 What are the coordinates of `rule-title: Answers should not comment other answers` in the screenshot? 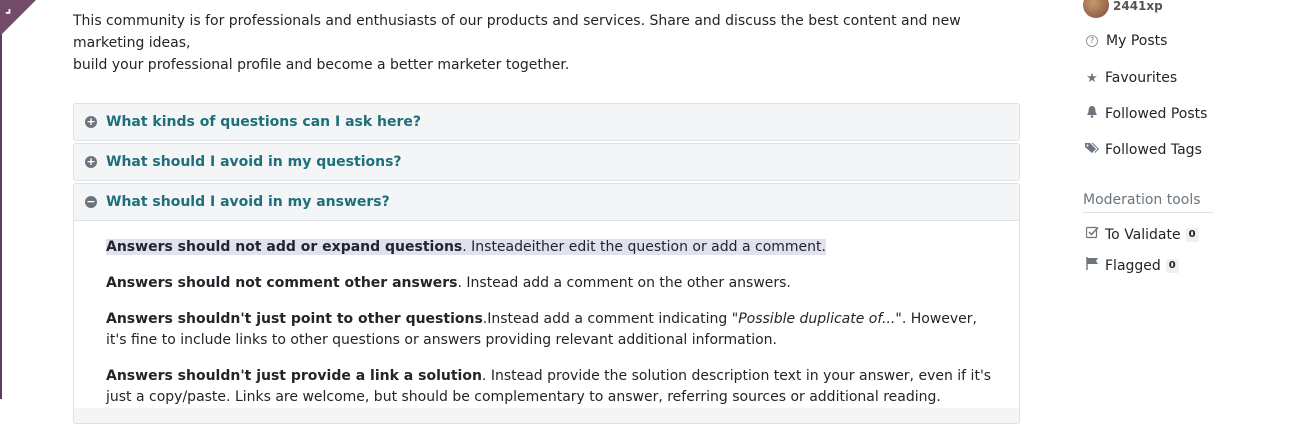 It's located at (282, 283).